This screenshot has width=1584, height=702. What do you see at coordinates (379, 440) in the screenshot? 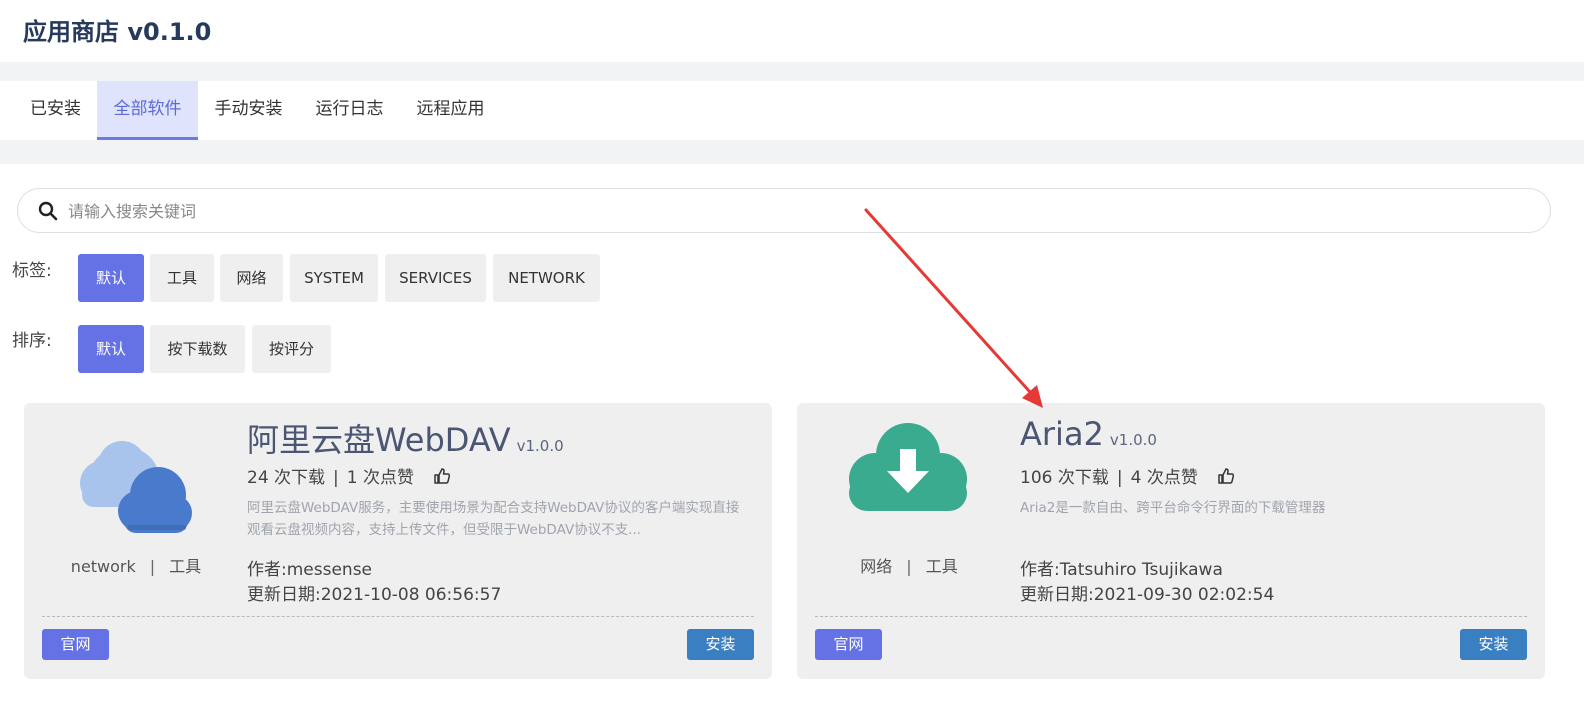
I see `app-title: 阿里云盘WebDAV` at bounding box center [379, 440].